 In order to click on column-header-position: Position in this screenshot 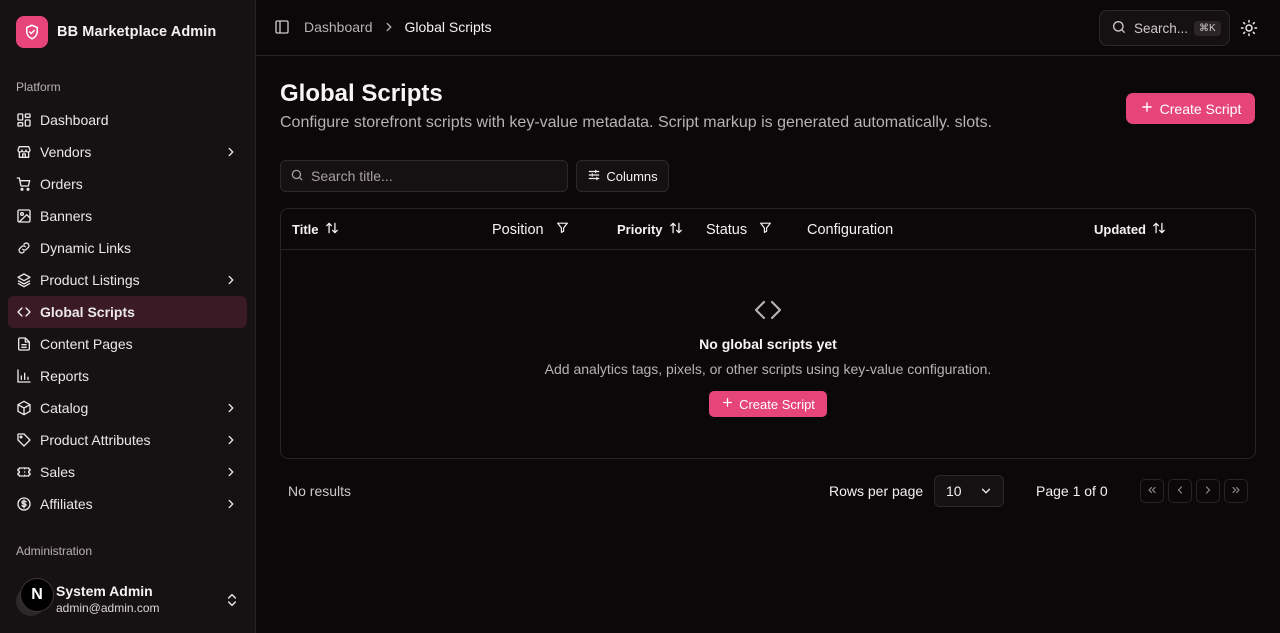, I will do `click(530, 229)`.